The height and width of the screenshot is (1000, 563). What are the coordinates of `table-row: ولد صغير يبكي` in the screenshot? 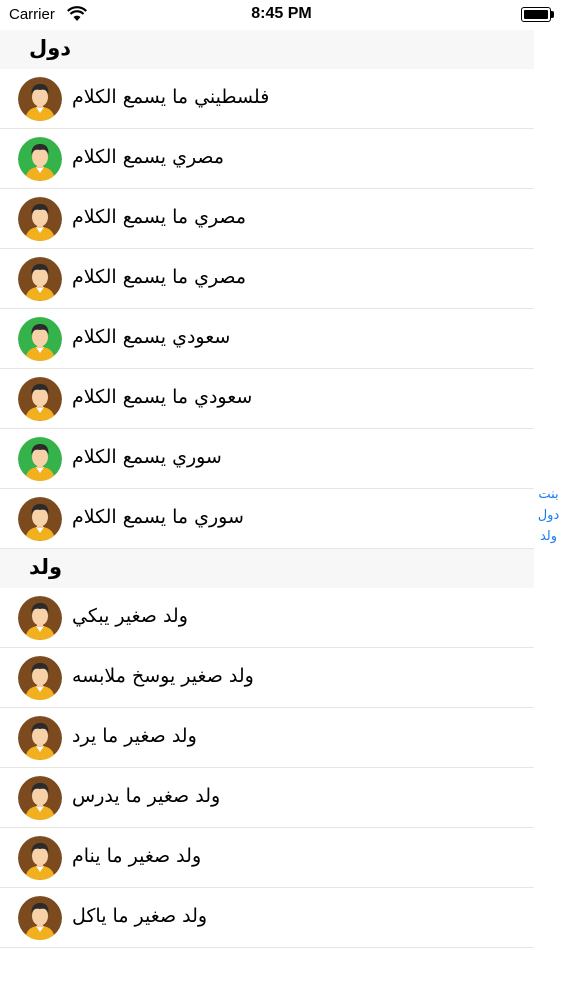 It's located at (267, 618).